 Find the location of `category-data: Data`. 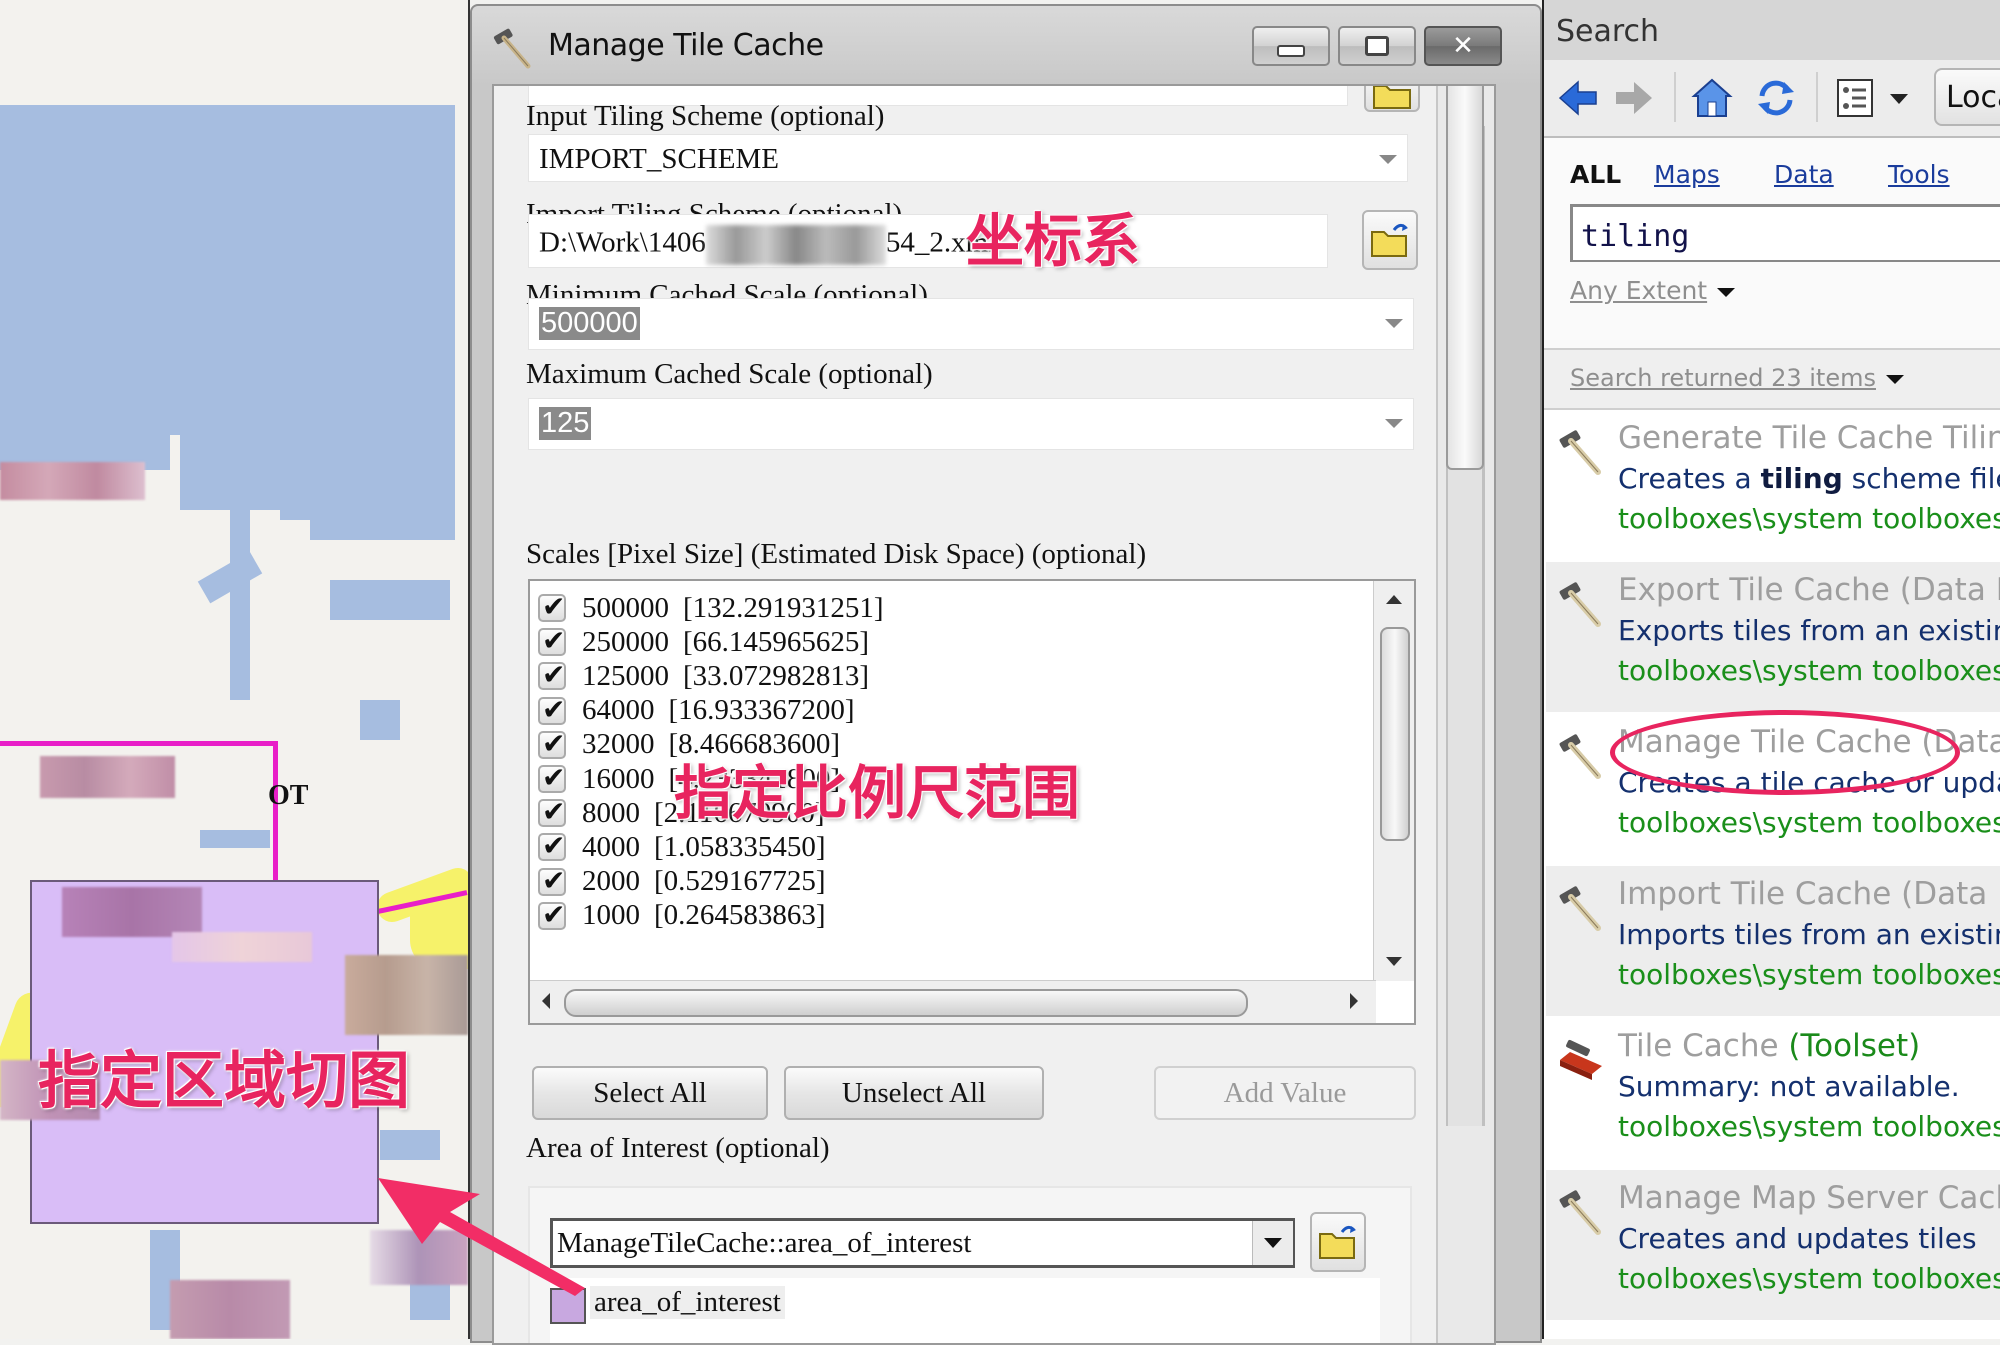

category-data: Data is located at coordinates (1804, 174).